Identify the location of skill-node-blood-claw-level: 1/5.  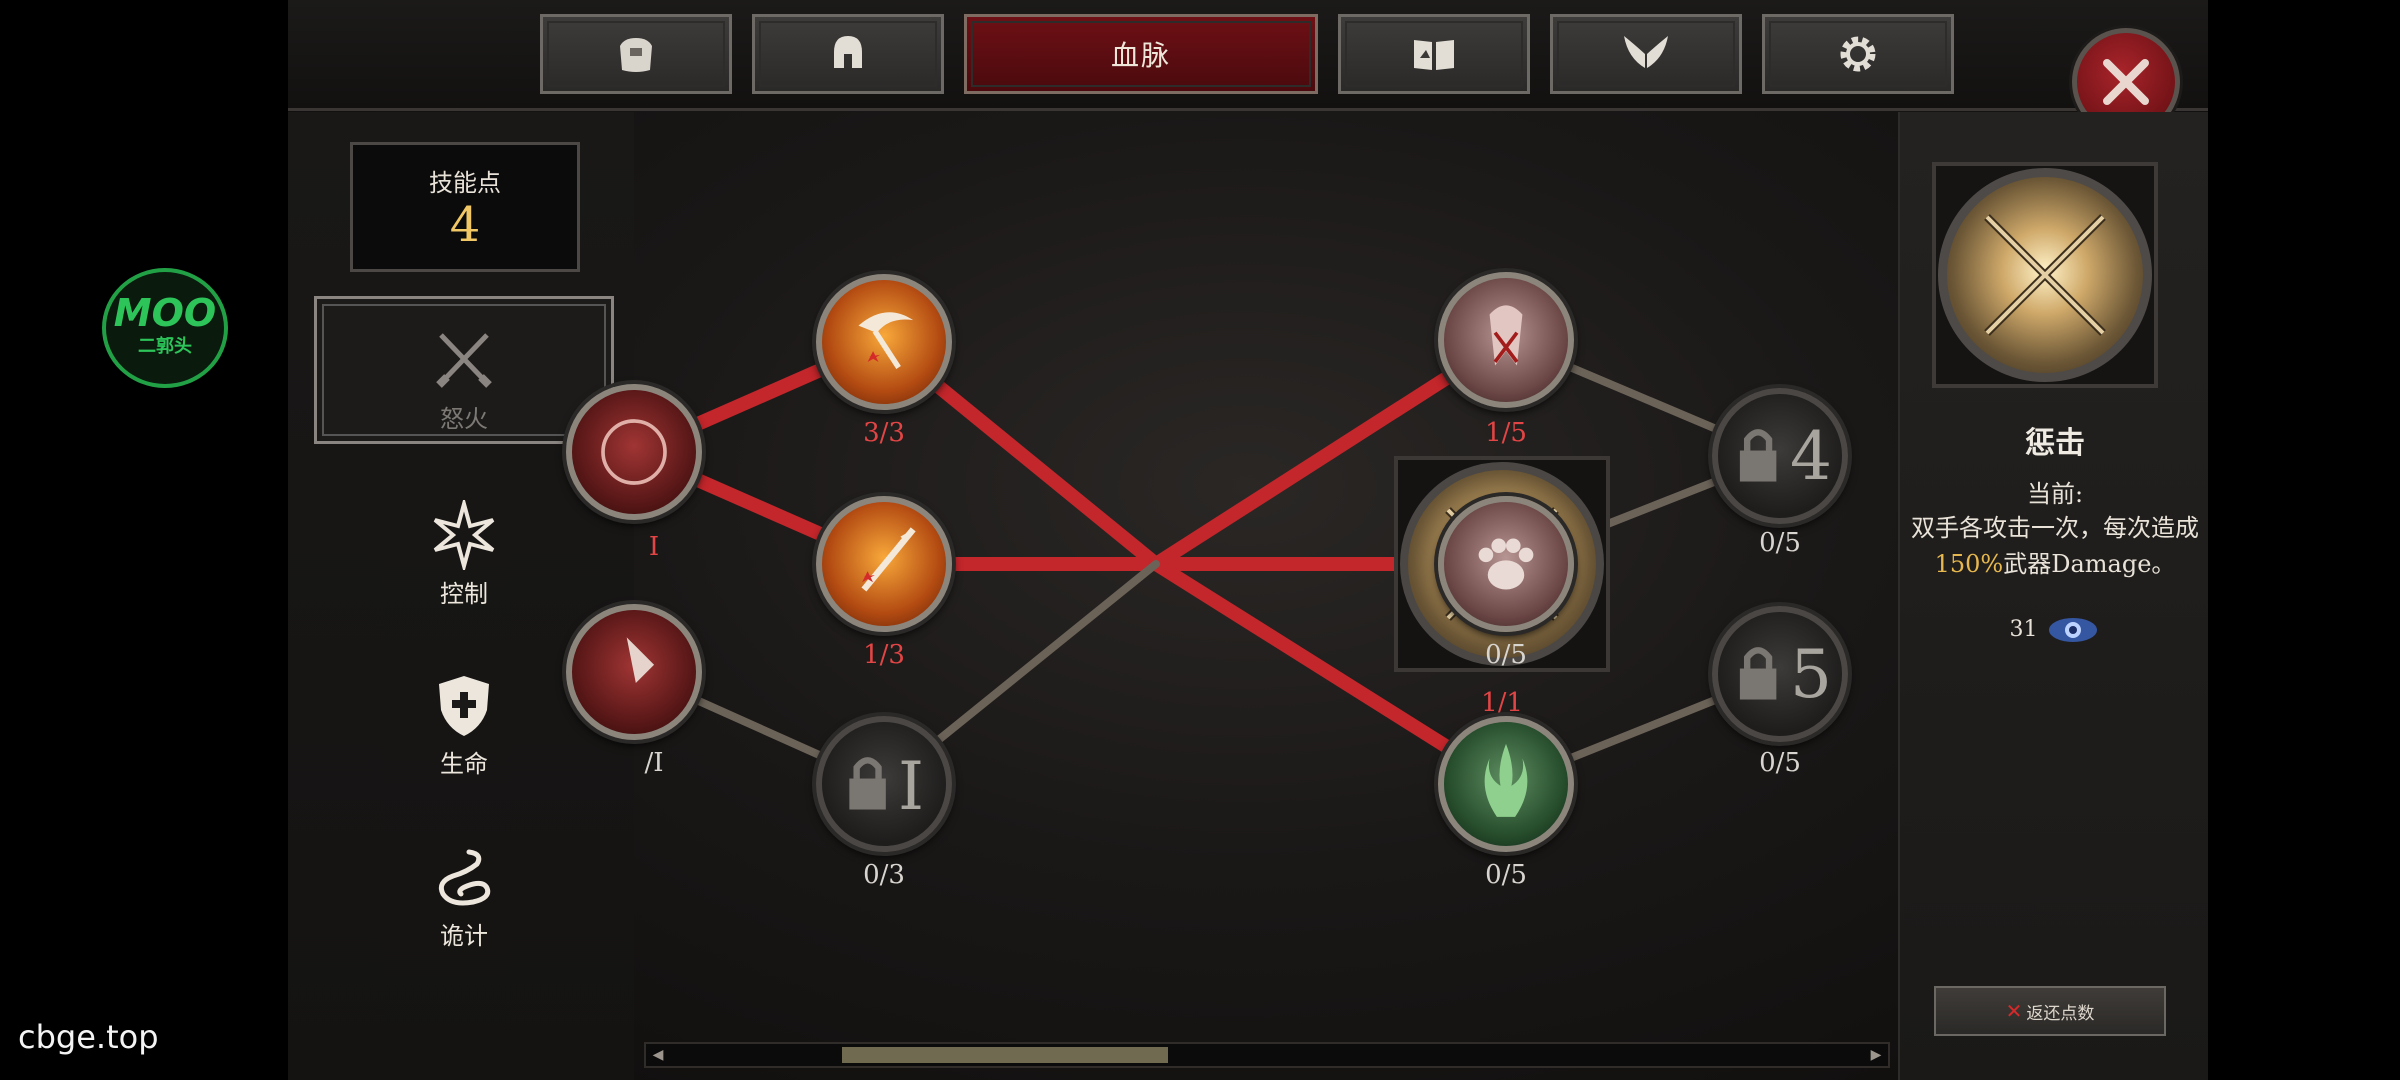
(1506, 433).